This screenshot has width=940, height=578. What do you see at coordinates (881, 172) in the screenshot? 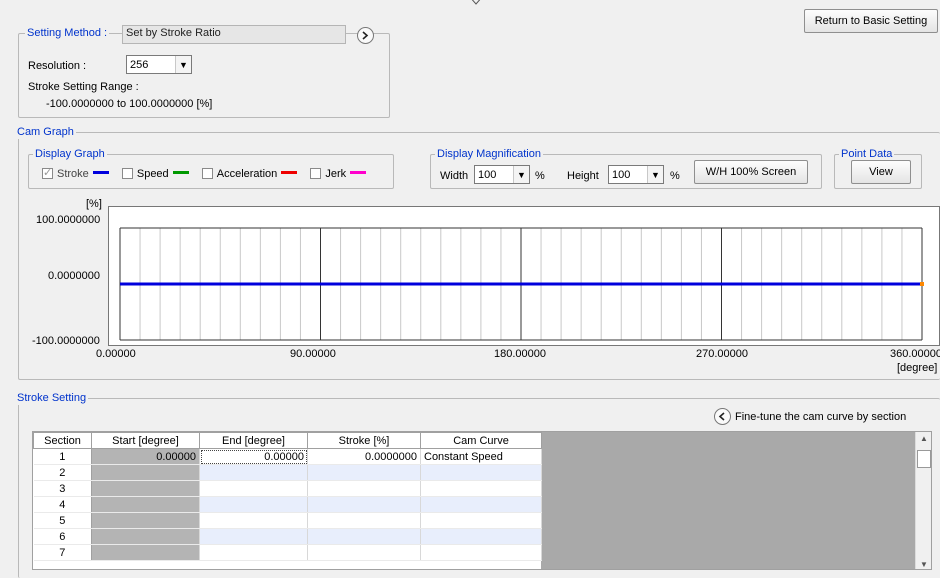
I see `point-data-view-button: View` at bounding box center [881, 172].